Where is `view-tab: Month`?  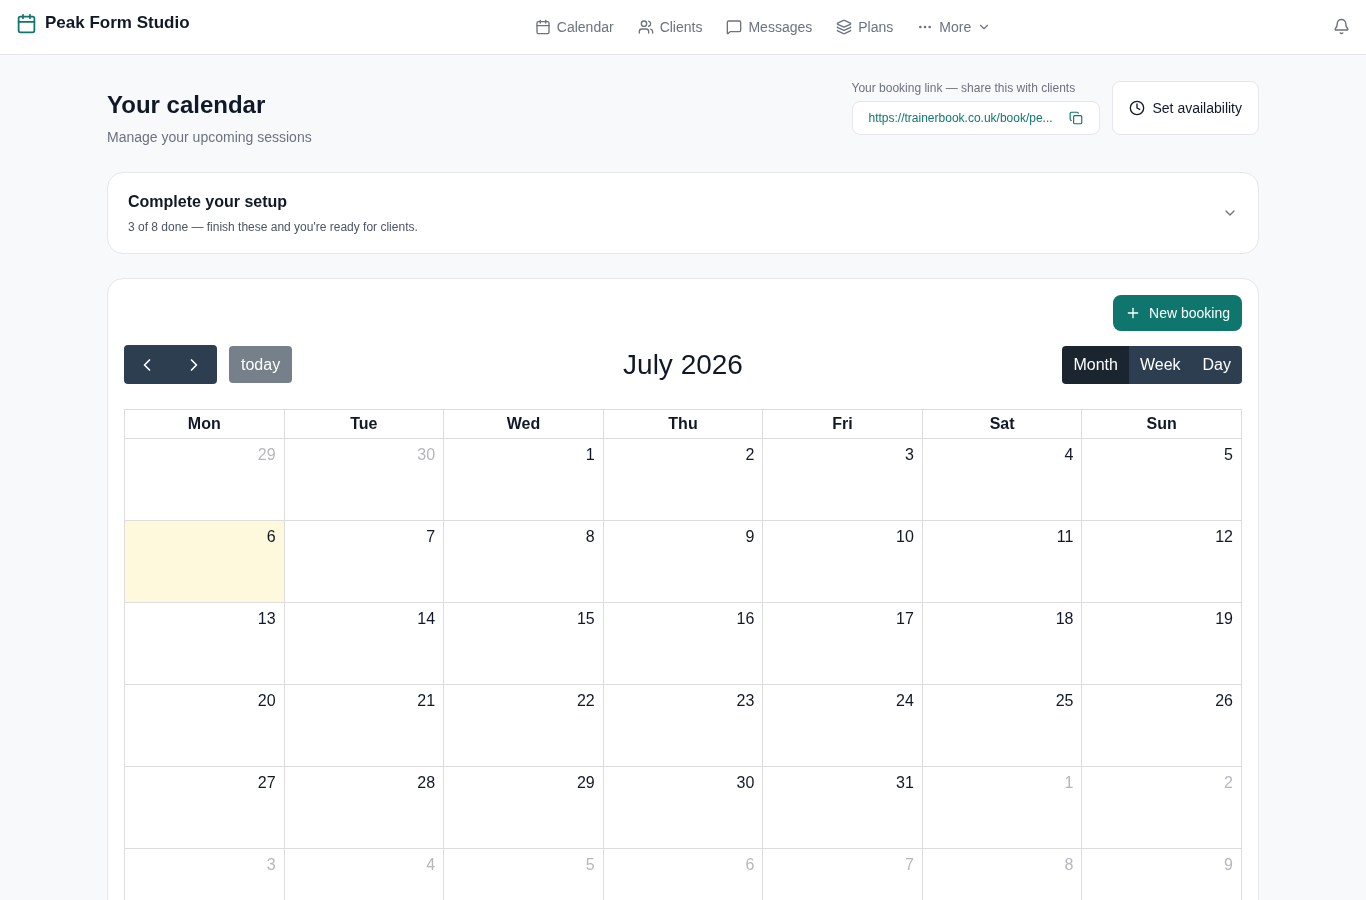
view-tab: Month is located at coordinates (1095, 364).